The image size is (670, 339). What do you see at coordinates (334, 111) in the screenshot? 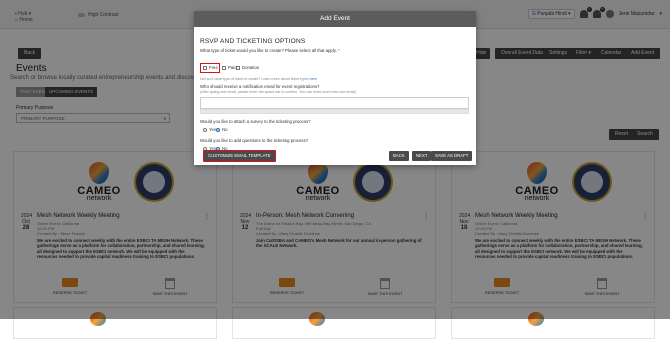
I see `horizontal-scrollbar` at bounding box center [334, 111].